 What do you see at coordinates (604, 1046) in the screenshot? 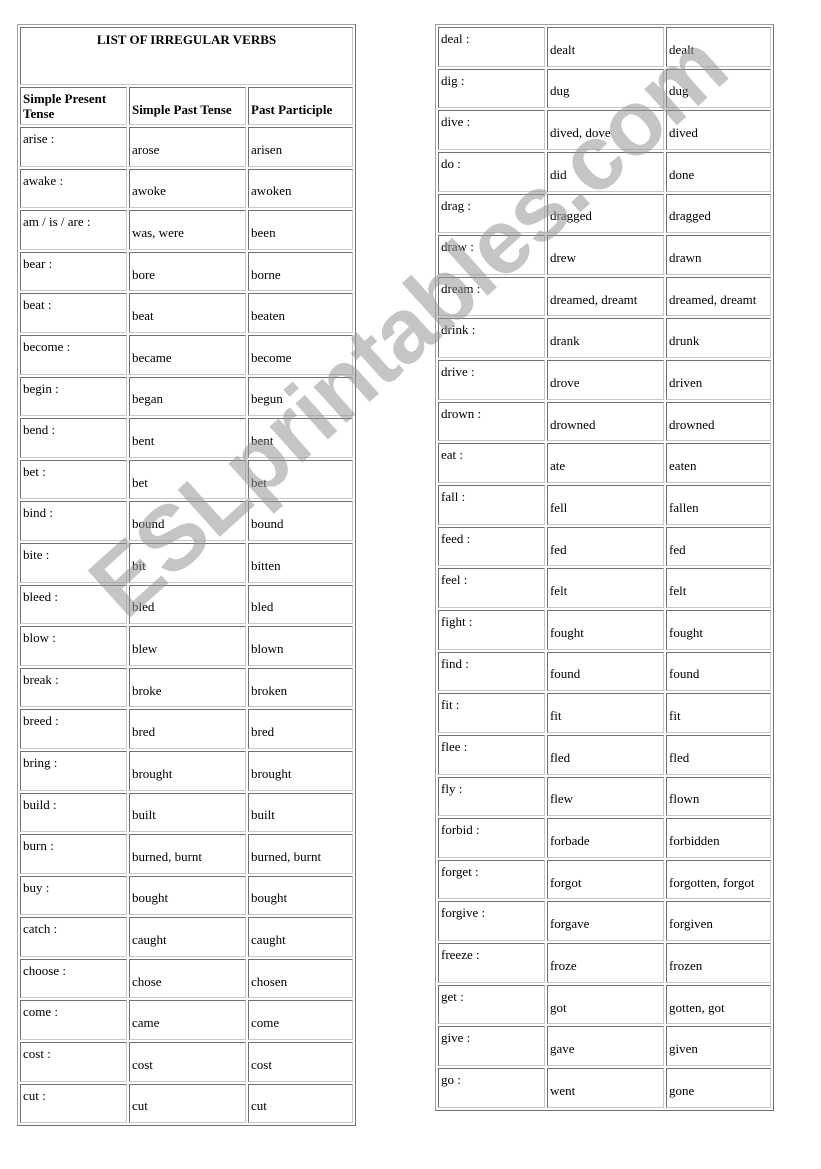
I see `table-row: give : gave given` at bounding box center [604, 1046].